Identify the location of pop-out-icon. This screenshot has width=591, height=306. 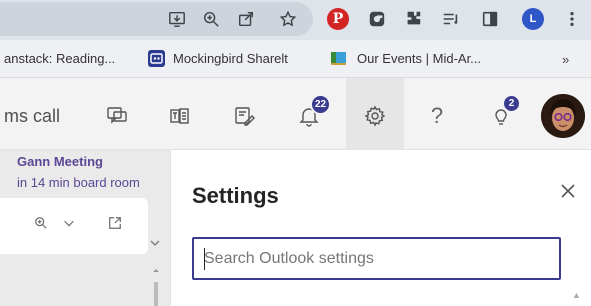
(115, 224).